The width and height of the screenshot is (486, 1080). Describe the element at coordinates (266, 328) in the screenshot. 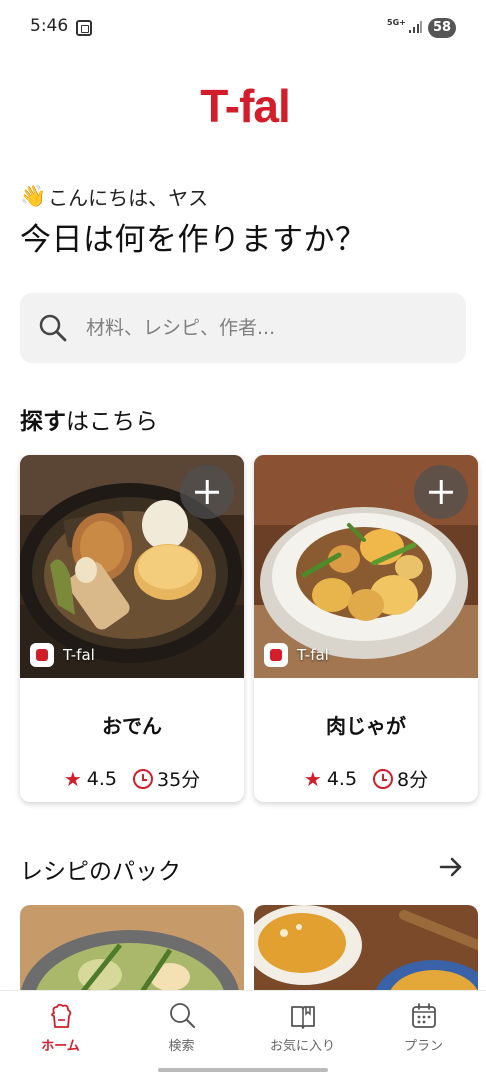

I see `search-input` at that location.